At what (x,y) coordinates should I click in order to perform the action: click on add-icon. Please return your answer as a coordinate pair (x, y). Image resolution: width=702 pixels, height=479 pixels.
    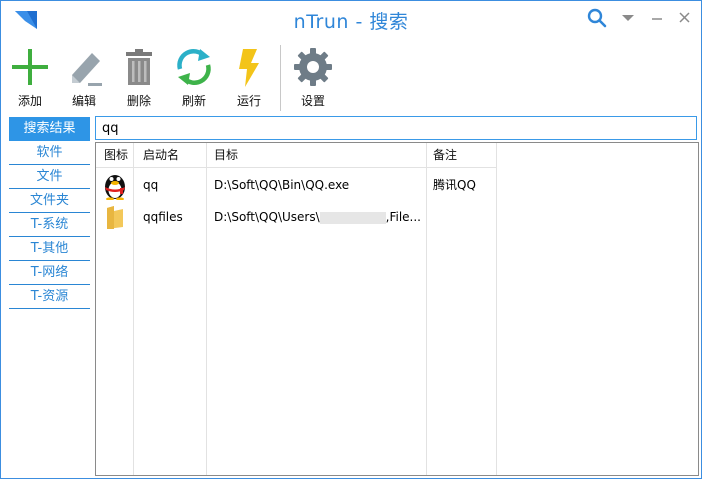
    Looking at the image, I should click on (30, 67).